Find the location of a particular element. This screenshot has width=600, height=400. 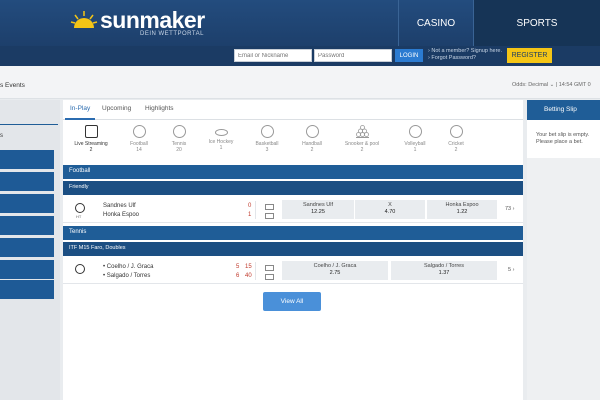

home-team: • Coelho / J. Graca is located at coordinates (128, 267).